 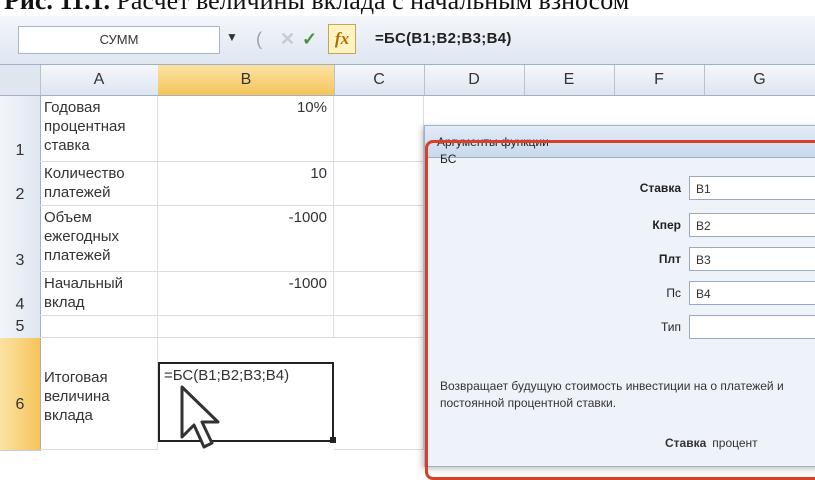 I want to click on column-header-d: D, so click(x=474, y=80).